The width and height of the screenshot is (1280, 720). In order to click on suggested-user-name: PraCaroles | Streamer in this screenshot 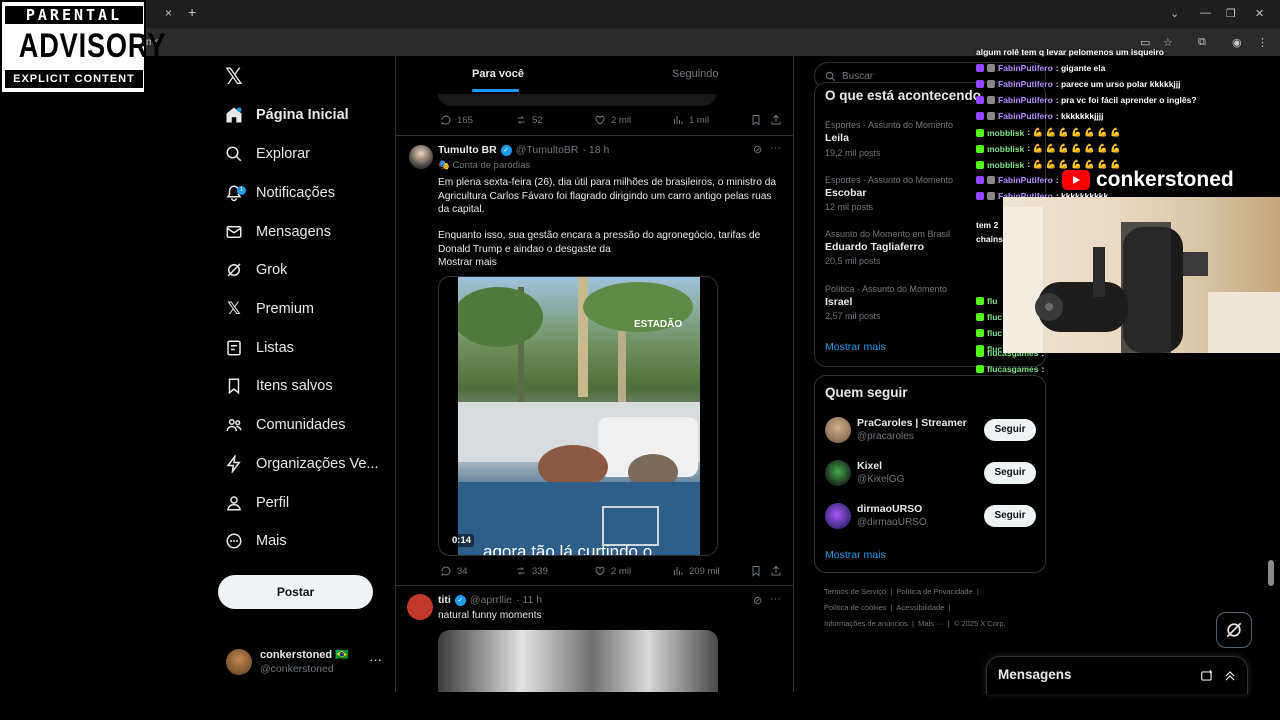, I will do `click(912, 423)`.